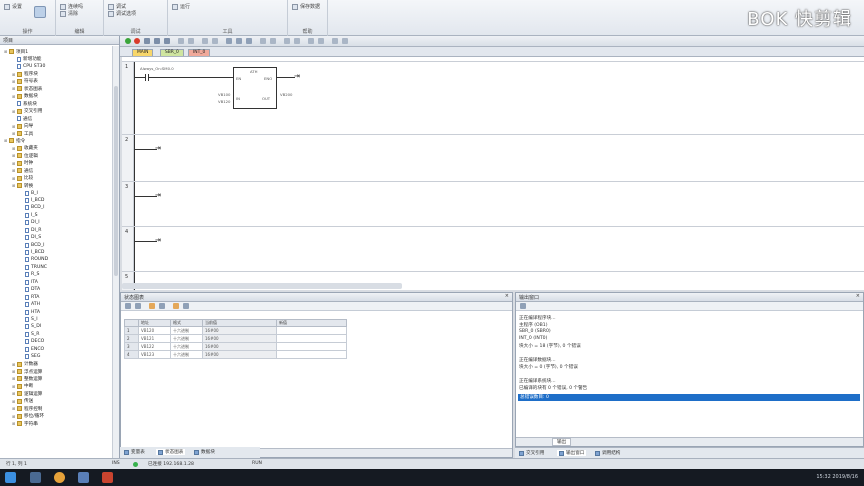 The height and width of the screenshot is (486, 864). What do you see at coordinates (56, 423) in the screenshot?
I see `tree-node: ⊞ 字符串` at bounding box center [56, 423].